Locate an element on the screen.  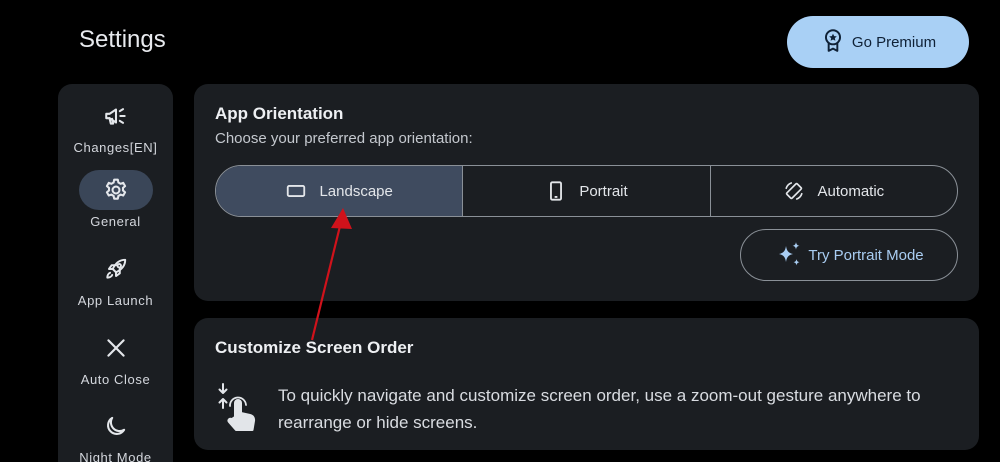
orientation-segmented-control: Landscape Portrait Automatic is located at coordinates (586, 191).